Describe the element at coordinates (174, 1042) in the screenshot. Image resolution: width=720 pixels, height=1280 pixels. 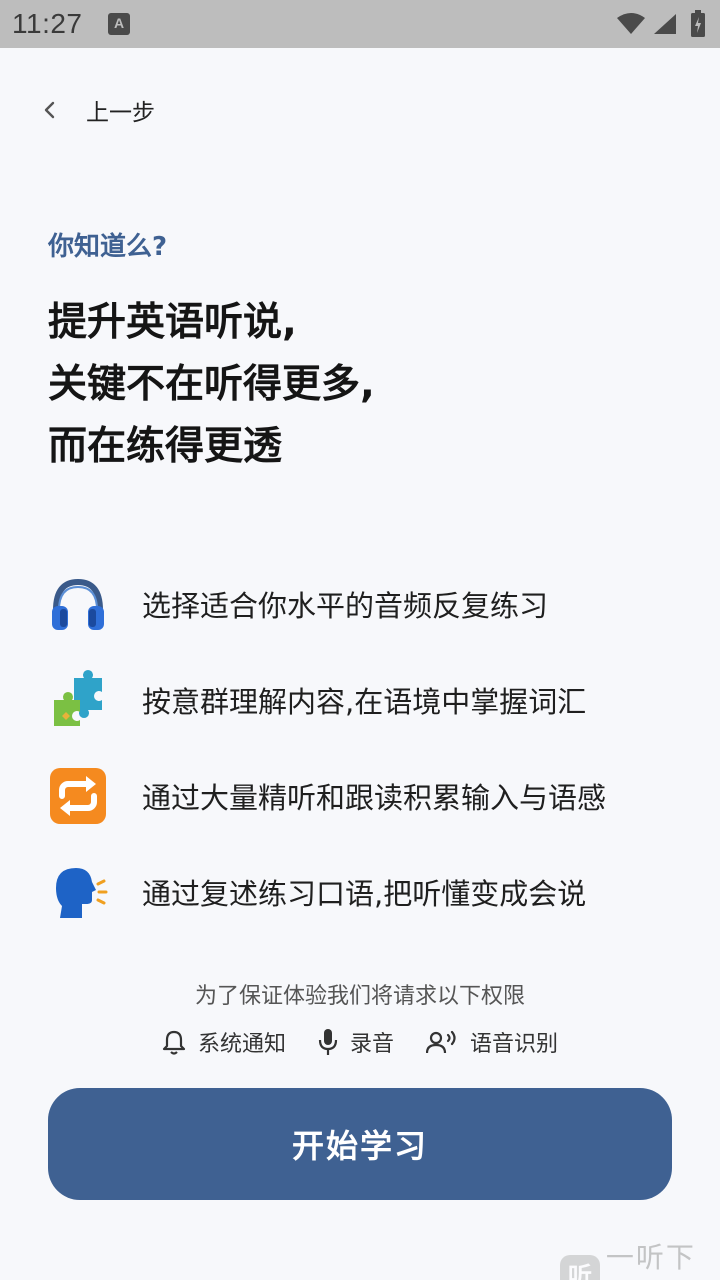
I see `bell-icon` at that location.